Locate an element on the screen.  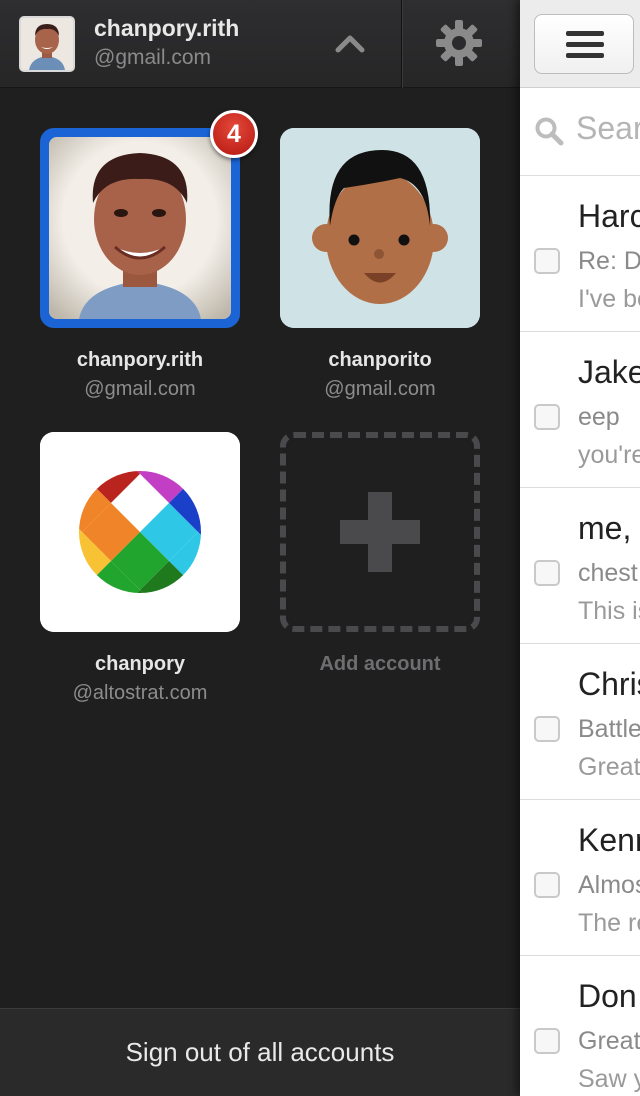
message-subject: Great is located at coordinates (609, 1041).